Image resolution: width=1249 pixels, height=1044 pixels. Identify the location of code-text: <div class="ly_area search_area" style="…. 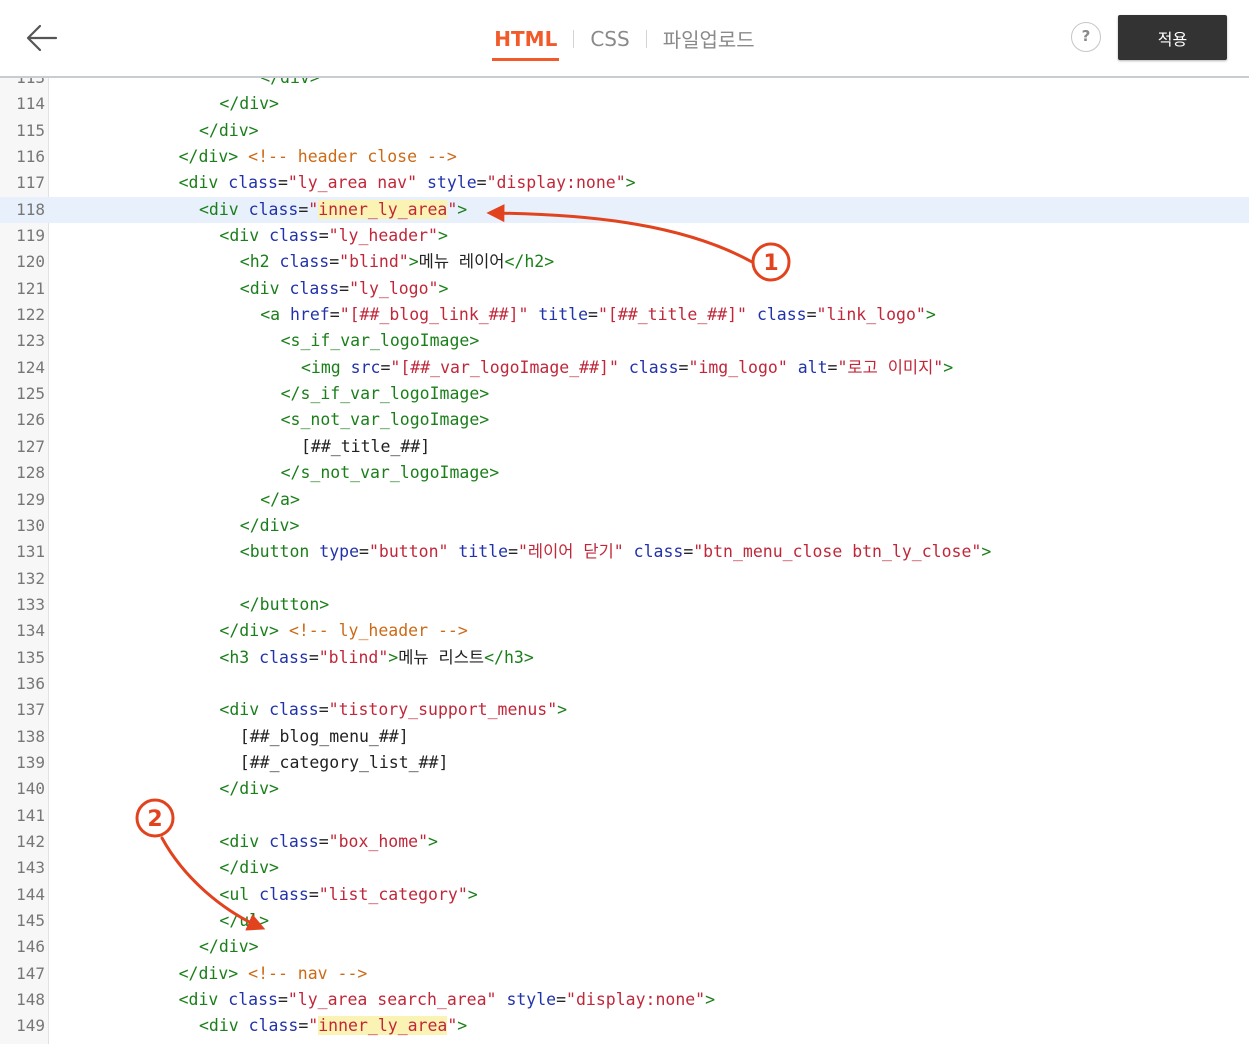
(406, 1000).